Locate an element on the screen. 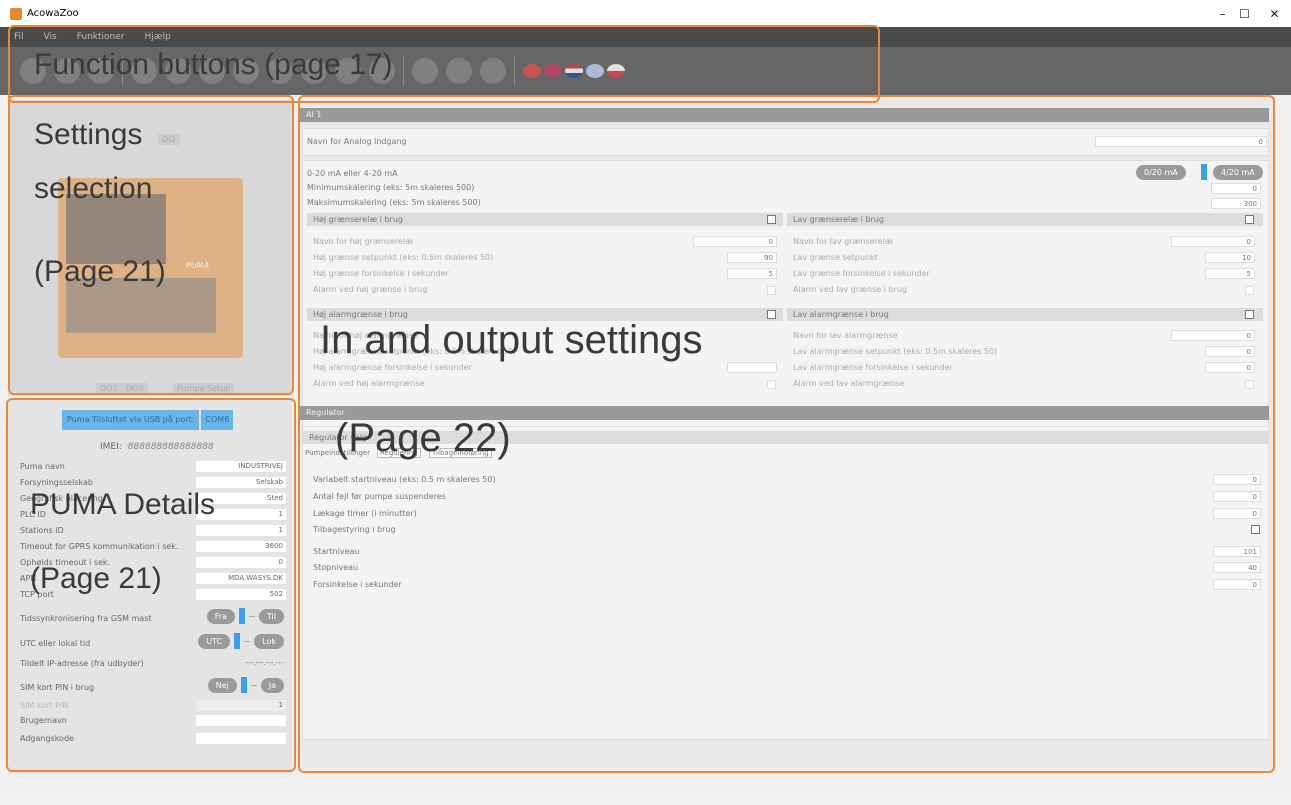 This screenshot has height=805, width=1291. puma-page-caption: (Page 21) is located at coordinates (96, 578).